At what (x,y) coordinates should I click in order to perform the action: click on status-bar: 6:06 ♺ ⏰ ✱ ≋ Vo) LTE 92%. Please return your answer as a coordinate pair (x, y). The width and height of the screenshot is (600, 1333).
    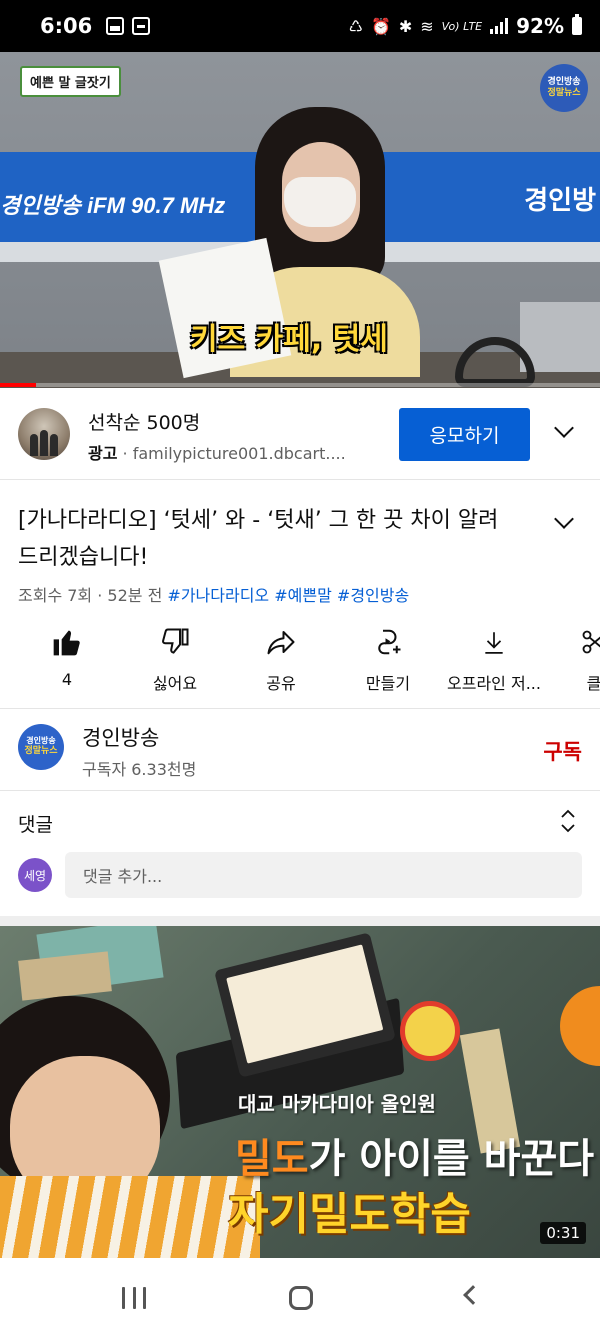
    Looking at the image, I should click on (300, 26).